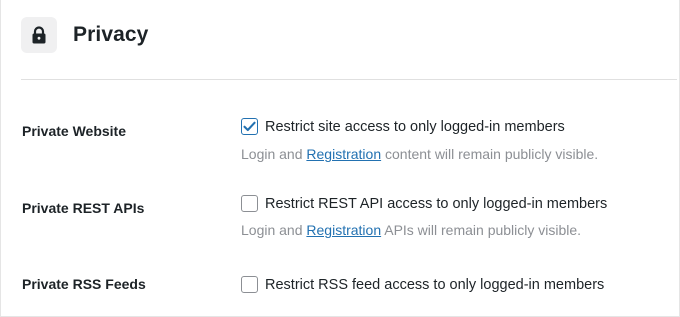 The height and width of the screenshot is (317, 680). Describe the element at coordinates (490, 154) in the screenshot. I see `help-suffix: content will remain publicly visible.` at that location.